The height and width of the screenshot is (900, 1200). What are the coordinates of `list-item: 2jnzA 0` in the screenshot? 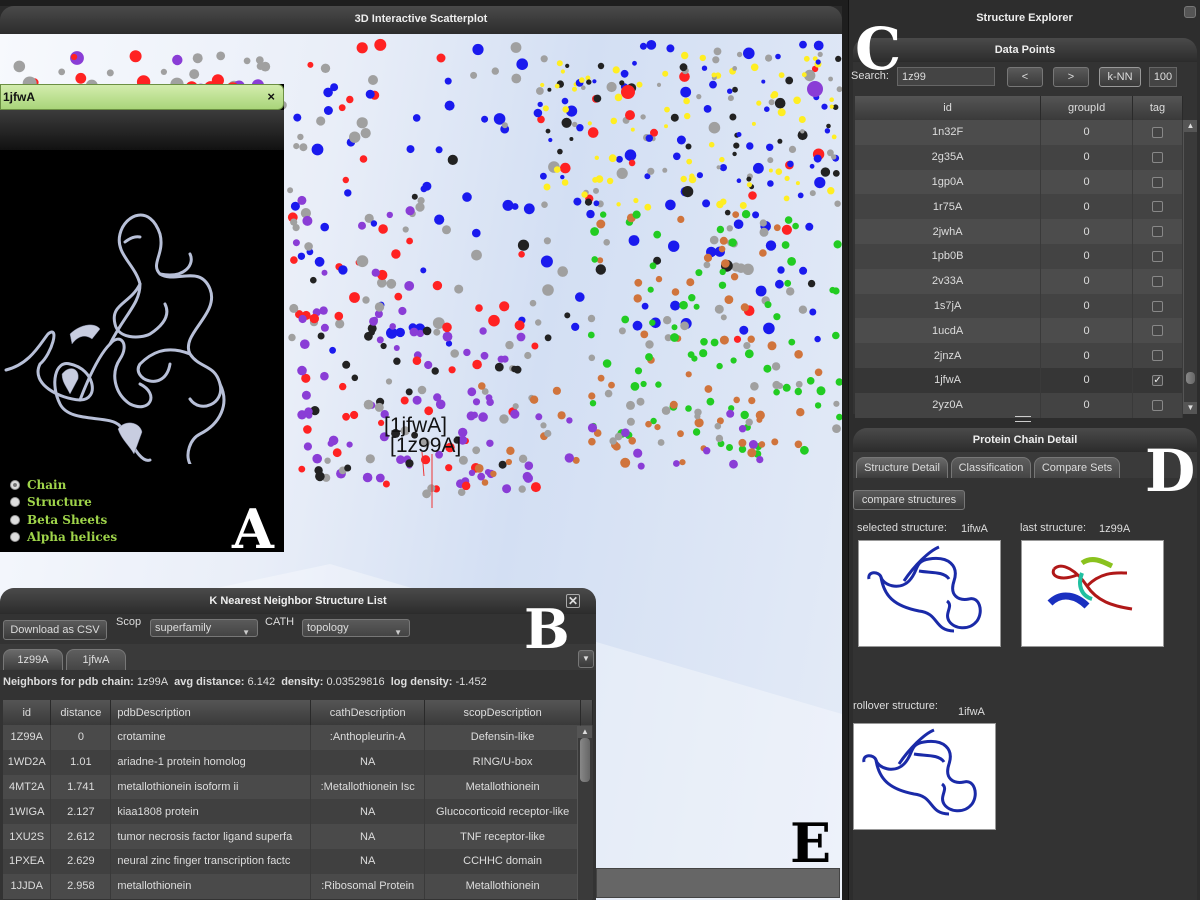 It's located at (1019, 355).